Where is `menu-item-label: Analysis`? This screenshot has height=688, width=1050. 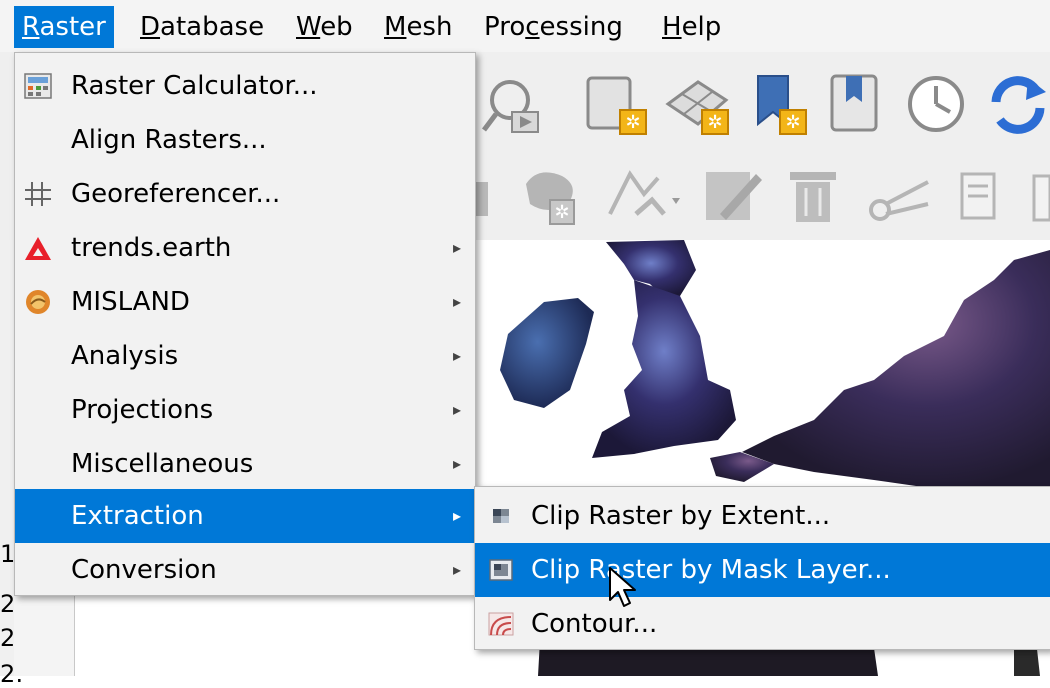
menu-item-label: Analysis is located at coordinates (125, 356).